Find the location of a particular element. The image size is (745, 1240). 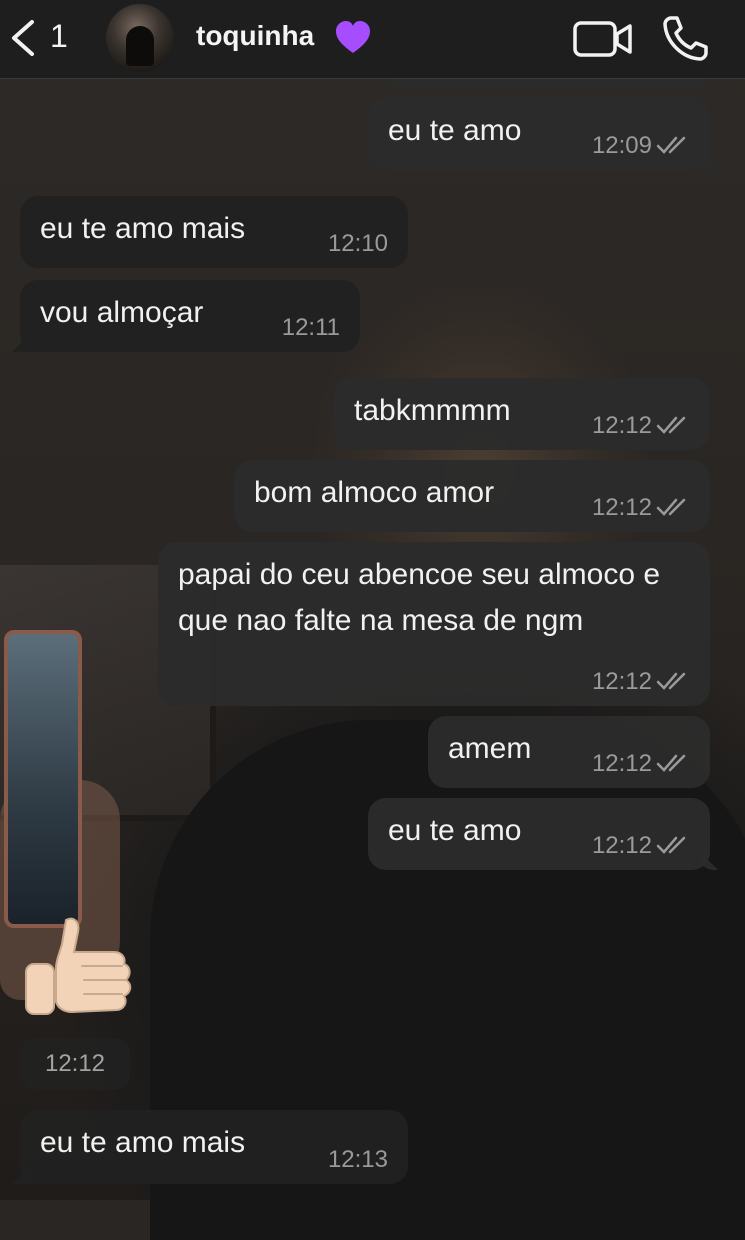

message-bubble-incoming: vou almoçar 12:11 is located at coordinates (186, 316).